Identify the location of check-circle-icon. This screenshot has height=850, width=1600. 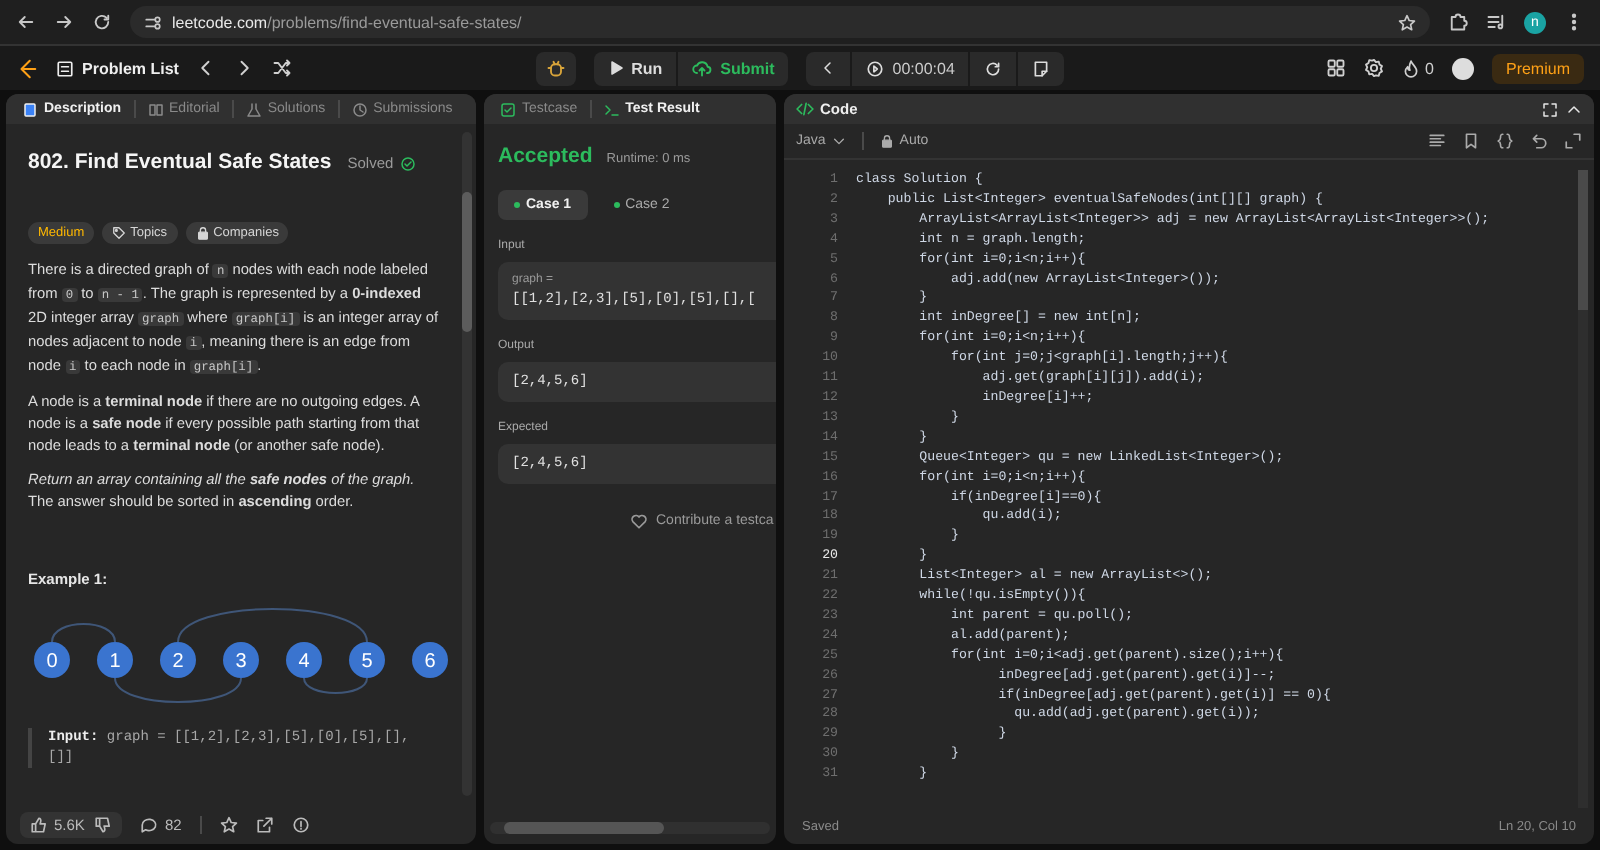
(407, 163).